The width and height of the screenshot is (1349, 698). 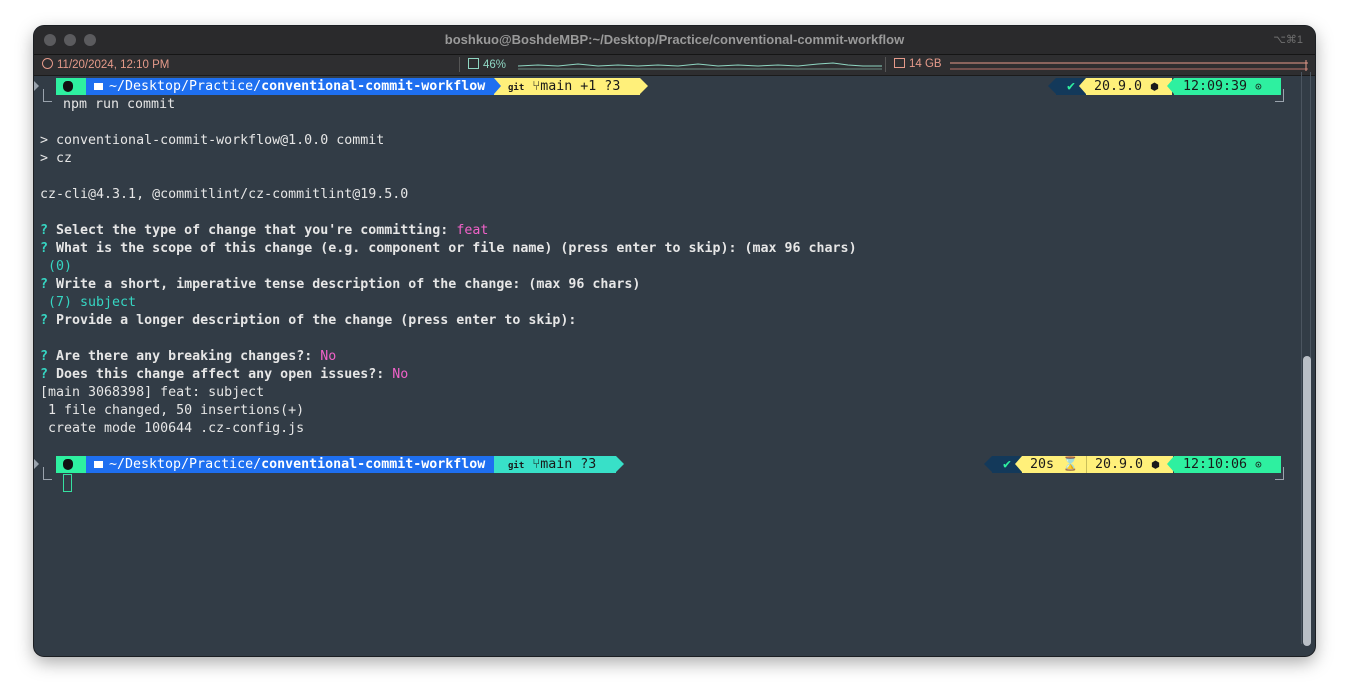 What do you see at coordinates (1129, 65) in the screenshot?
I see `memory-sparkline` at bounding box center [1129, 65].